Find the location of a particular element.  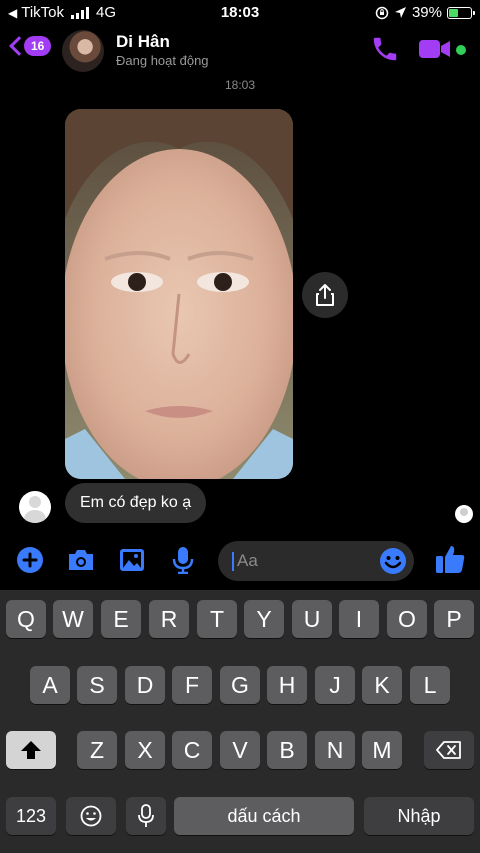

key-n: N is located at coordinates (335, 750).